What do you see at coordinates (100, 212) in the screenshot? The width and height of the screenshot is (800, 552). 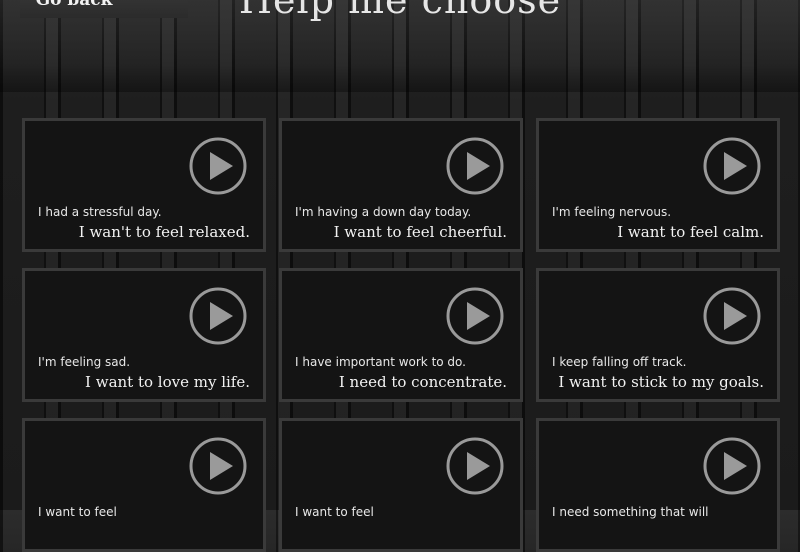 I see `card-situation: I had a stressful day.` at bounding box center [100, 212].